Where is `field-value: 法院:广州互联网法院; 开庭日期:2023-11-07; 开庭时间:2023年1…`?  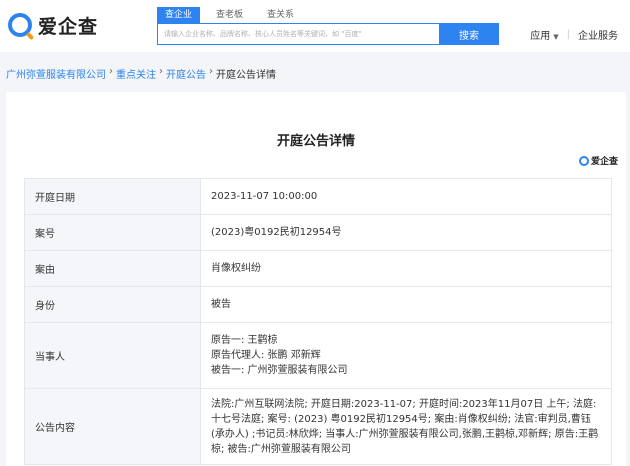 field-value: 法院:广州互联网法院; 开庭日期:2023-11-07; 开庭时间:2023年1… is located at coordinates (406, 426).